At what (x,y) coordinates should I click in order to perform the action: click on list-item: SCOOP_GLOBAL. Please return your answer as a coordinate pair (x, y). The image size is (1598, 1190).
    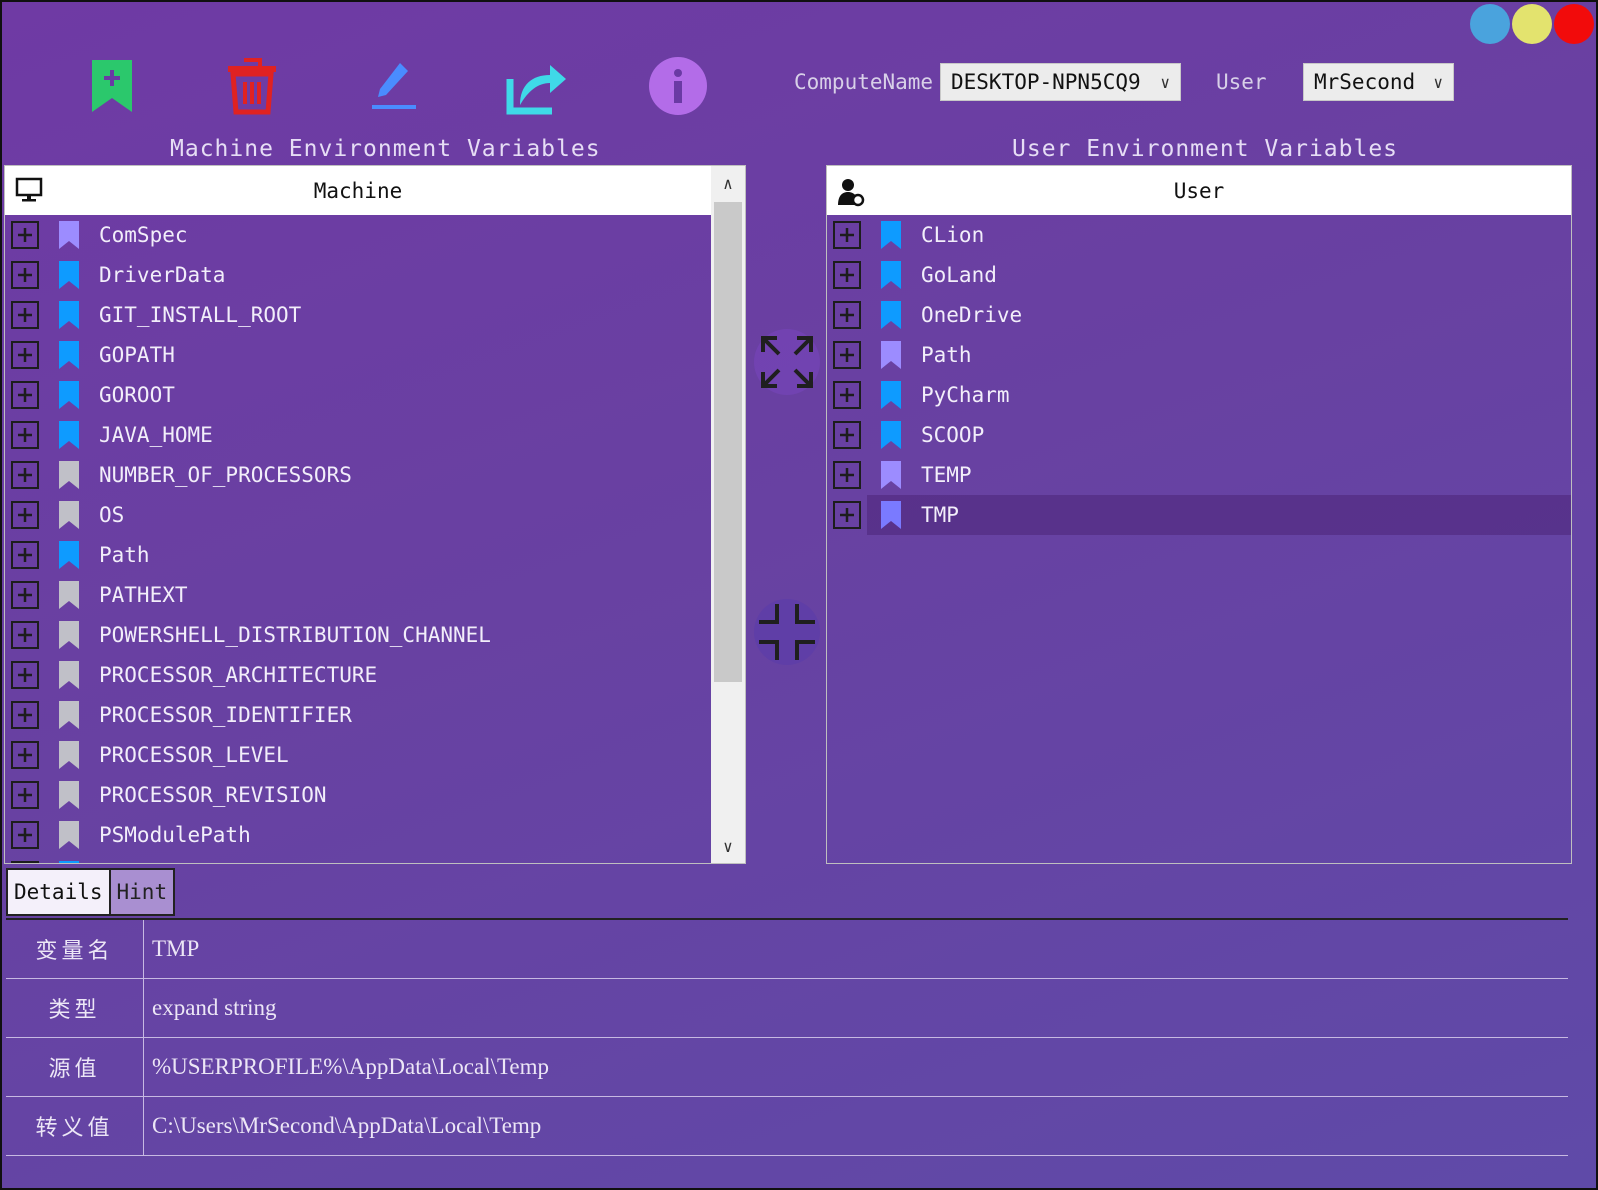
    Looking at the image, I should click on (358, 859).